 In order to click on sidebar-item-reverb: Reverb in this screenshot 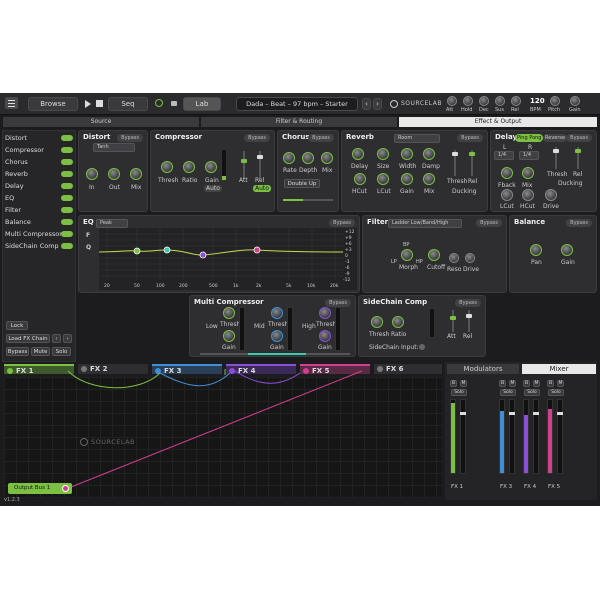, I will do `click(39, 174)`.